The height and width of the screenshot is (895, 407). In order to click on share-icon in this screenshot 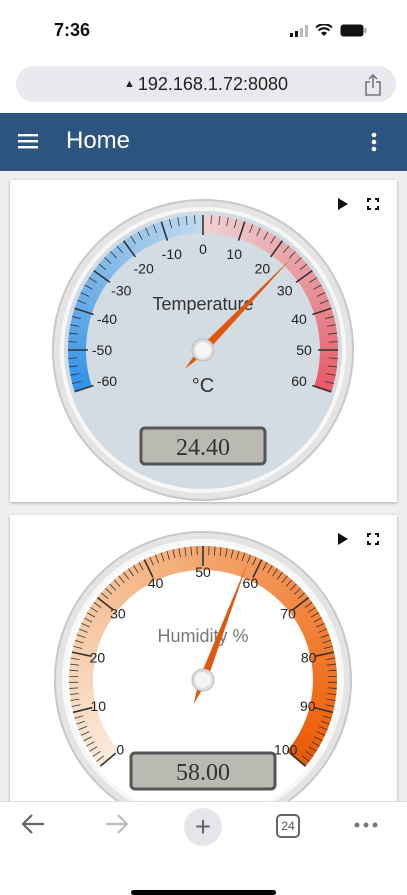, I will do `click(373, 85)`.